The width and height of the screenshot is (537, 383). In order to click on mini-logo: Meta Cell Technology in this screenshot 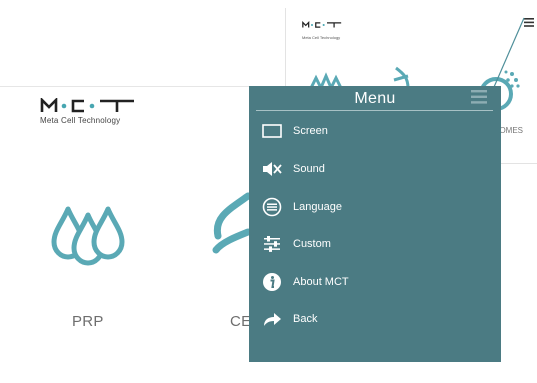, I will do `click(322, 28)`.